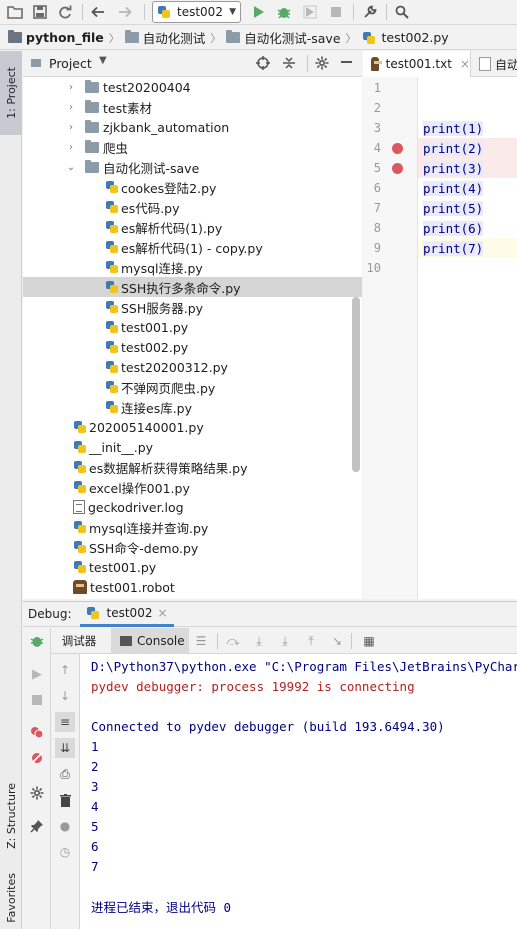  What do you see at coordinates (192, 267) in the screenshot?
I see `tree-item: mysql连接.py` at bounding box center [192, 267].